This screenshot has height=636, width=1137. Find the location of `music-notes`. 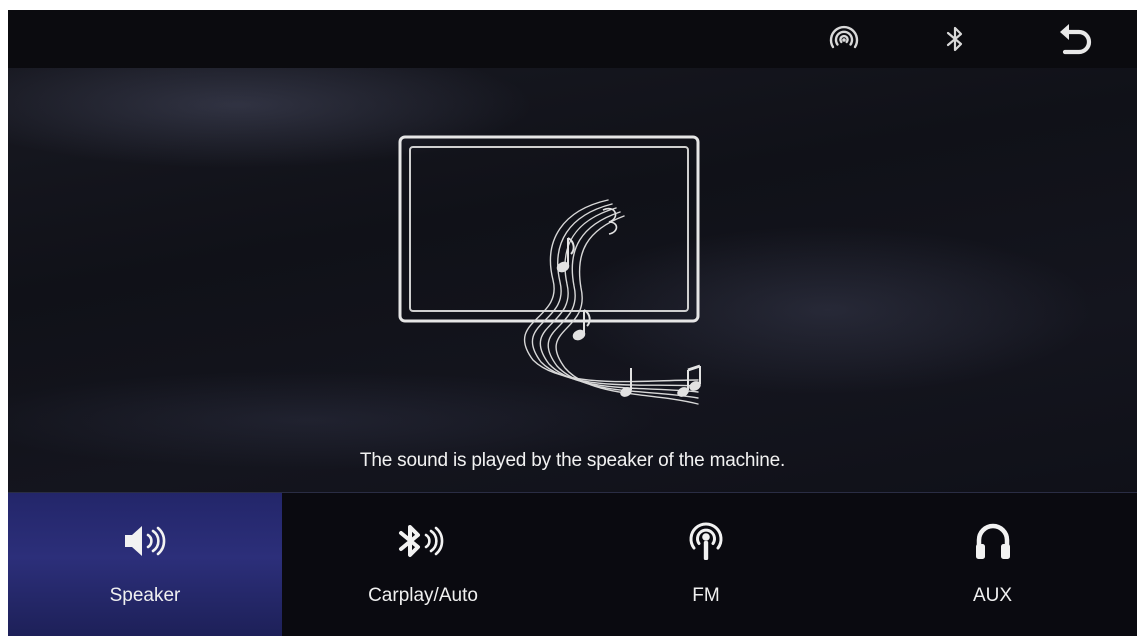

music-notes is located at coordinates (628, 302).